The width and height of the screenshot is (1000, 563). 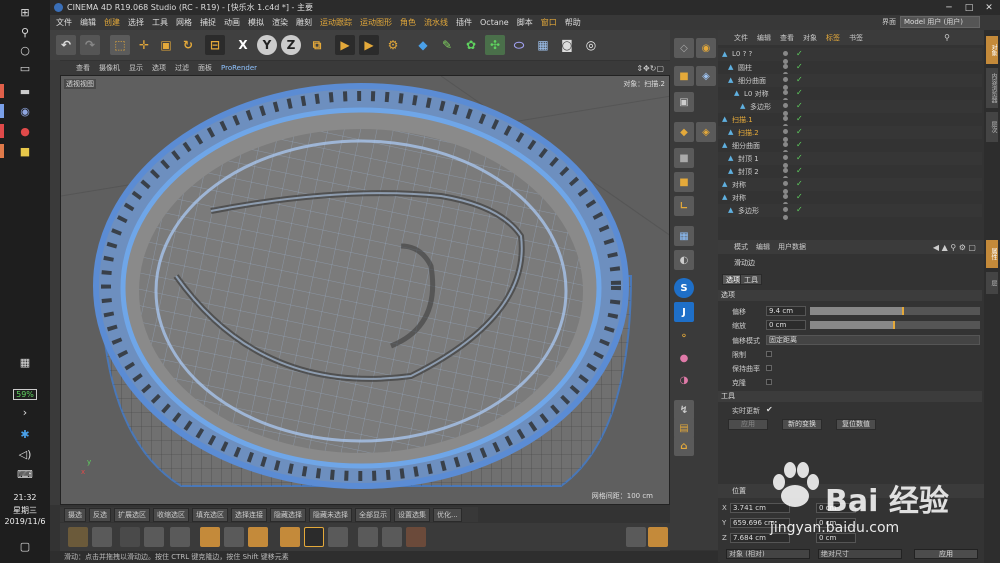 I want to click on om-search-icon: ⚲, so click(x=947, y=37).